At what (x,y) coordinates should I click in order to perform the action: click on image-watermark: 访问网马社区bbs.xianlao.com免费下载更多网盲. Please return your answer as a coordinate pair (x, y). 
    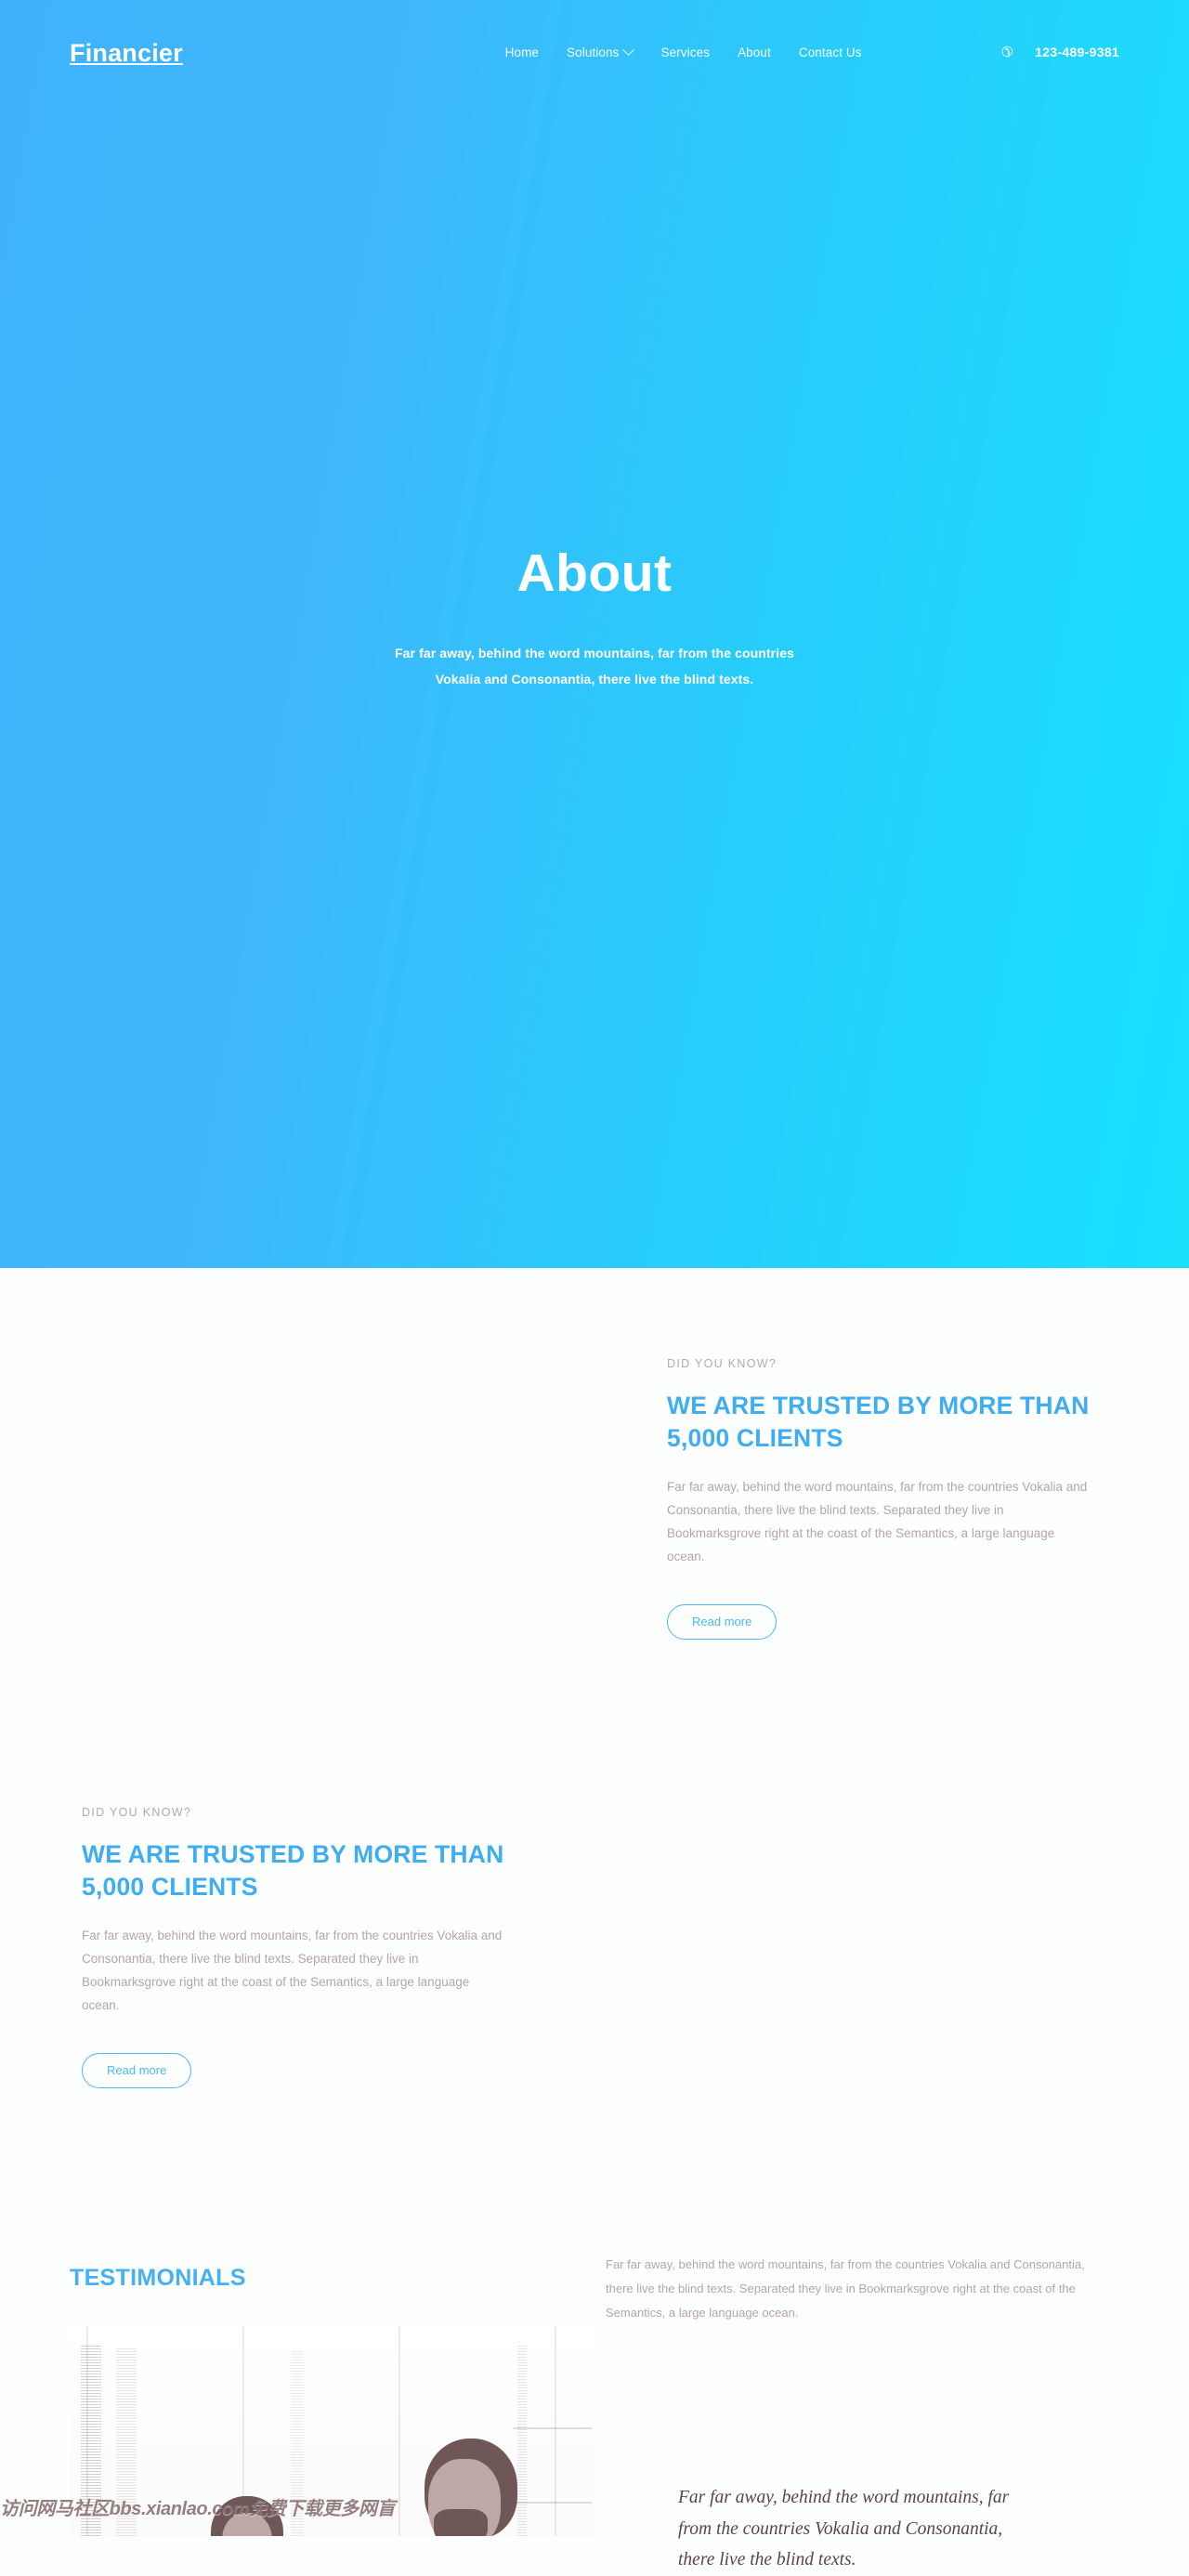
    Looking at the image, I should click on (198, 2509).